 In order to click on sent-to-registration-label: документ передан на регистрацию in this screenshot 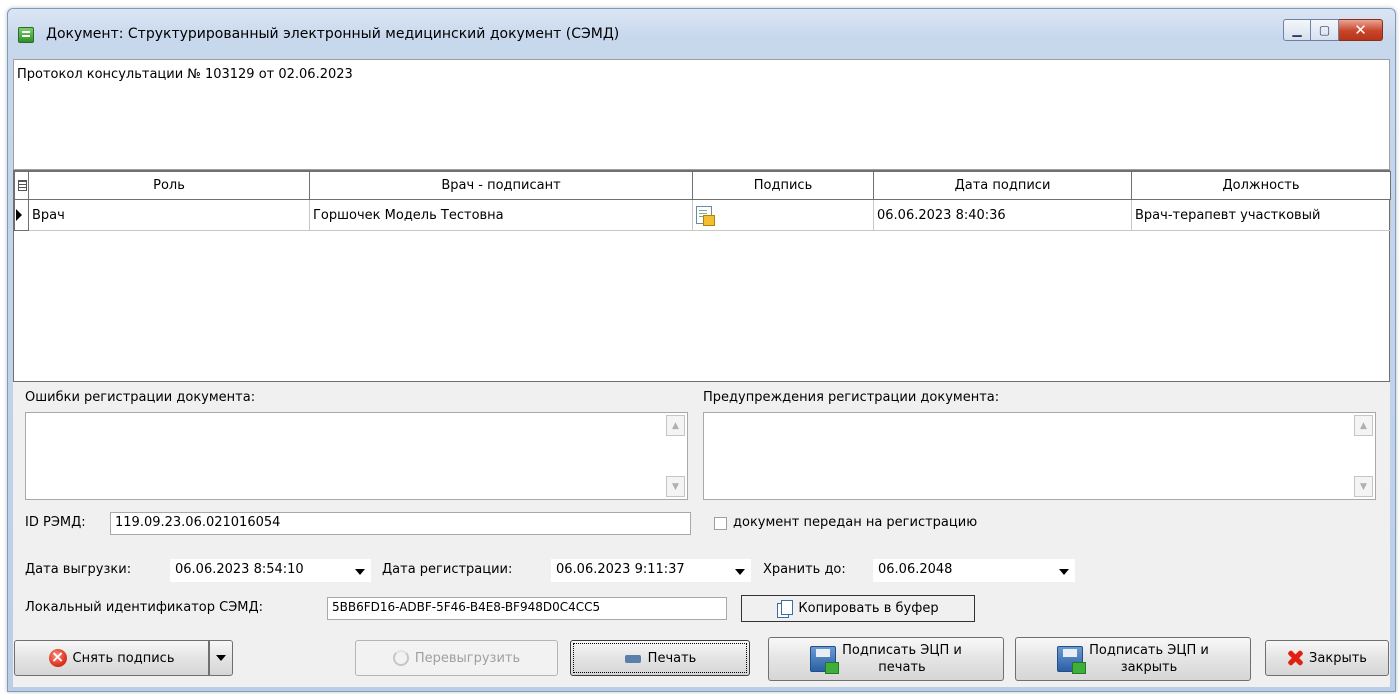, I will do `click(855, 522)`.